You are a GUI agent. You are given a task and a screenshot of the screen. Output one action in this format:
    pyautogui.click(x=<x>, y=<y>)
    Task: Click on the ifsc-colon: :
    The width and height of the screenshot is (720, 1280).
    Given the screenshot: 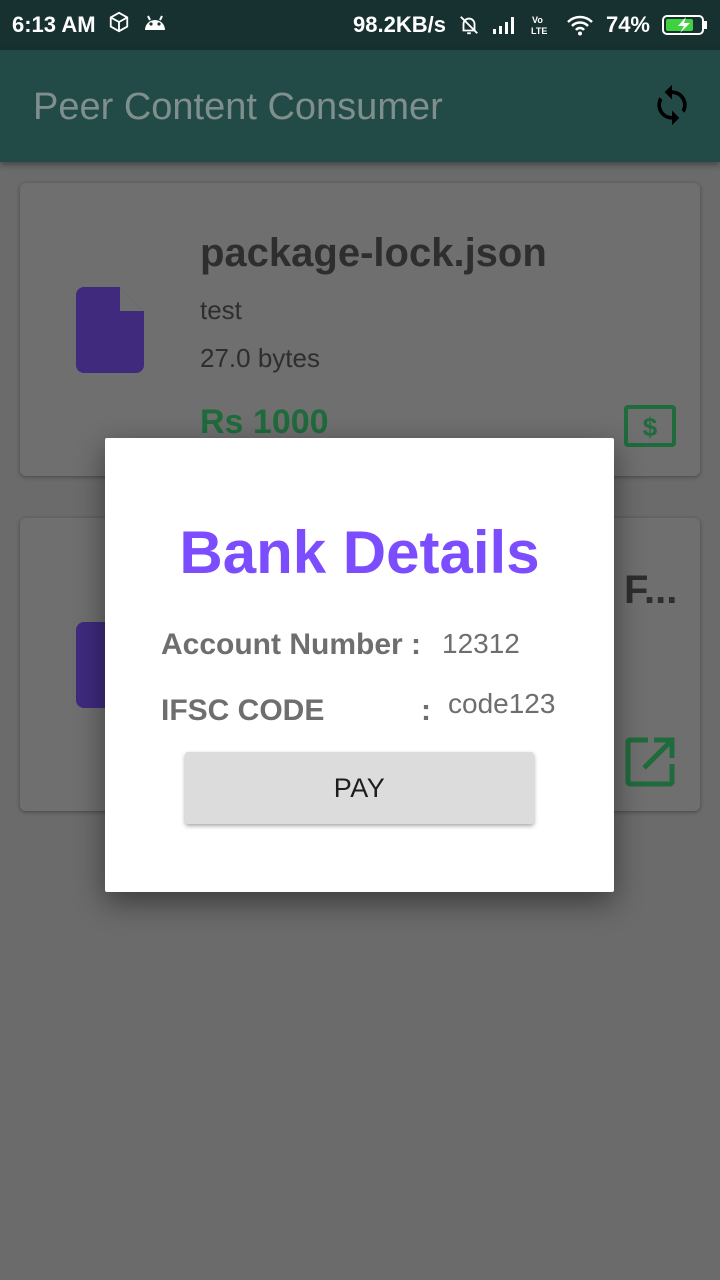 What is the action you would take?
    pyautogui.click(x=426, y=710)
    